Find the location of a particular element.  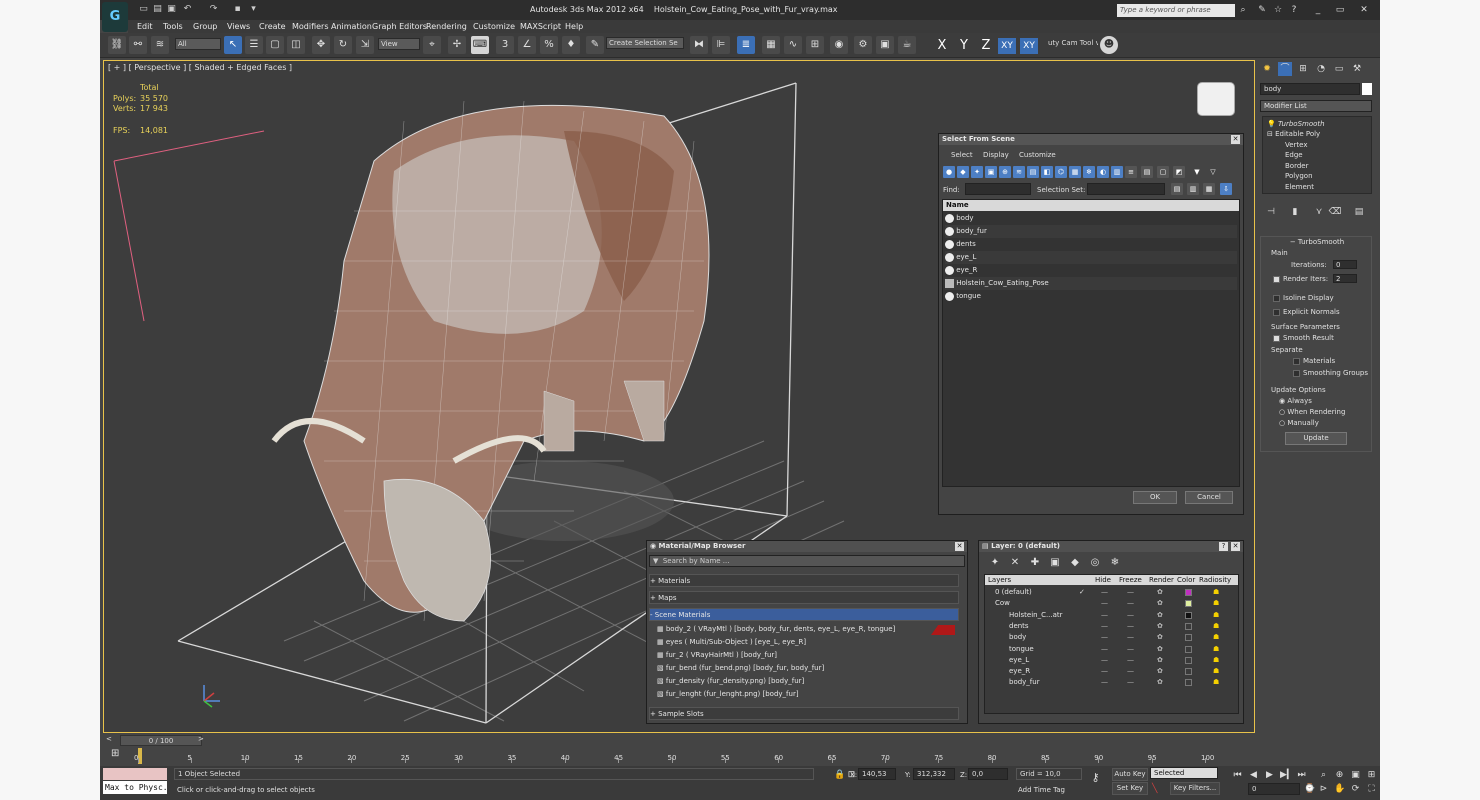

stack-item-turbosmooth: 💡 TurboSmooth is located at coordinates (1317, 124).